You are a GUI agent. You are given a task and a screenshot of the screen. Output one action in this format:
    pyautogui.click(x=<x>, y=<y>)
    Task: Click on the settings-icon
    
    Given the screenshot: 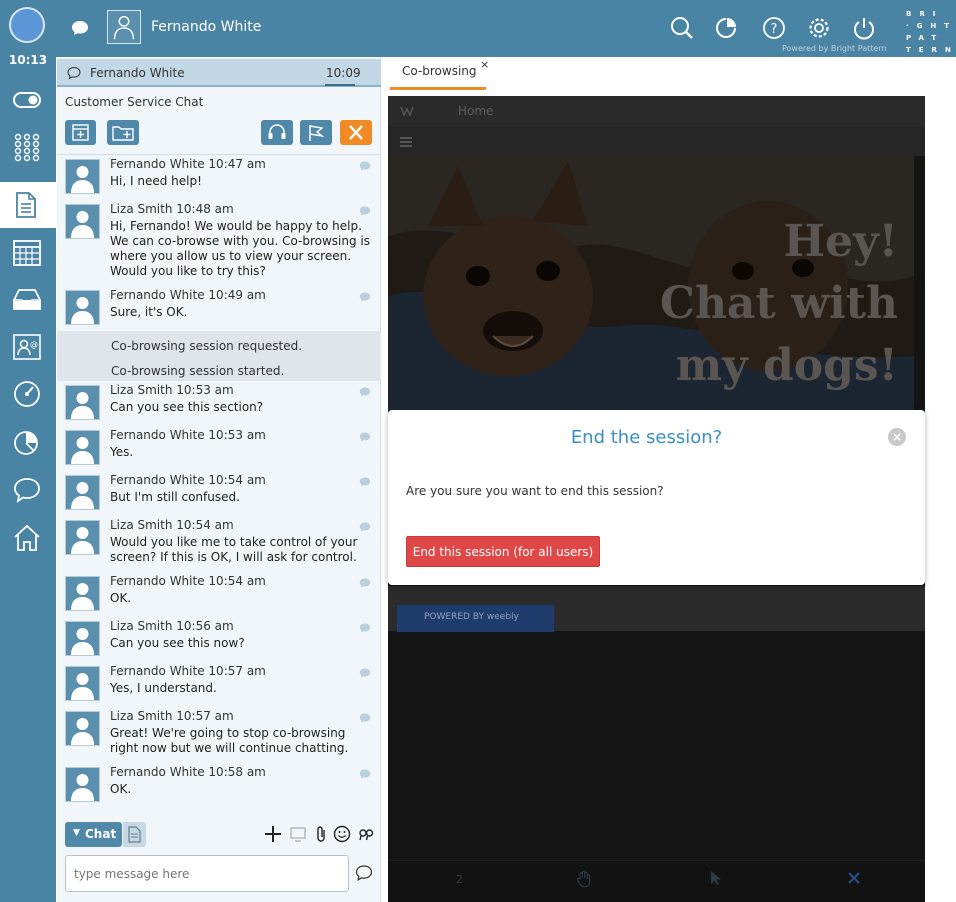 What is the action you would take?
    pyautogui.click(x=819, y=28)
    